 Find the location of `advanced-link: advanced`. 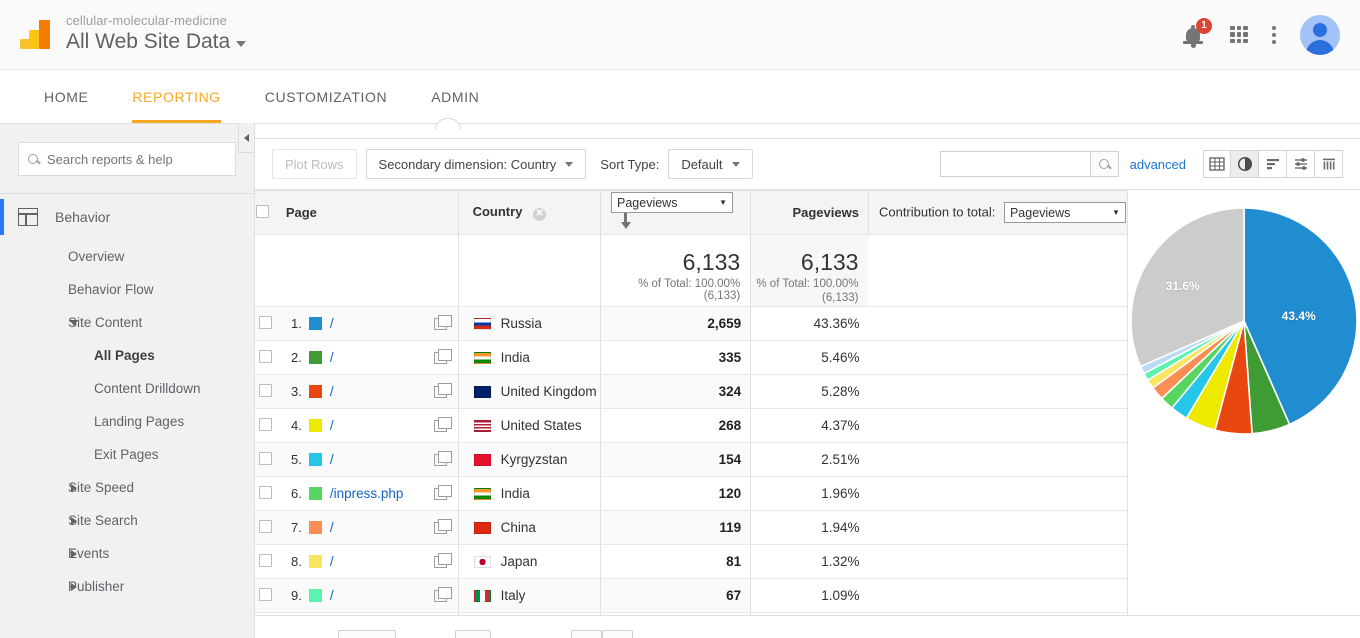

advanced-link: advanced is located at coordinates (1158, 164).